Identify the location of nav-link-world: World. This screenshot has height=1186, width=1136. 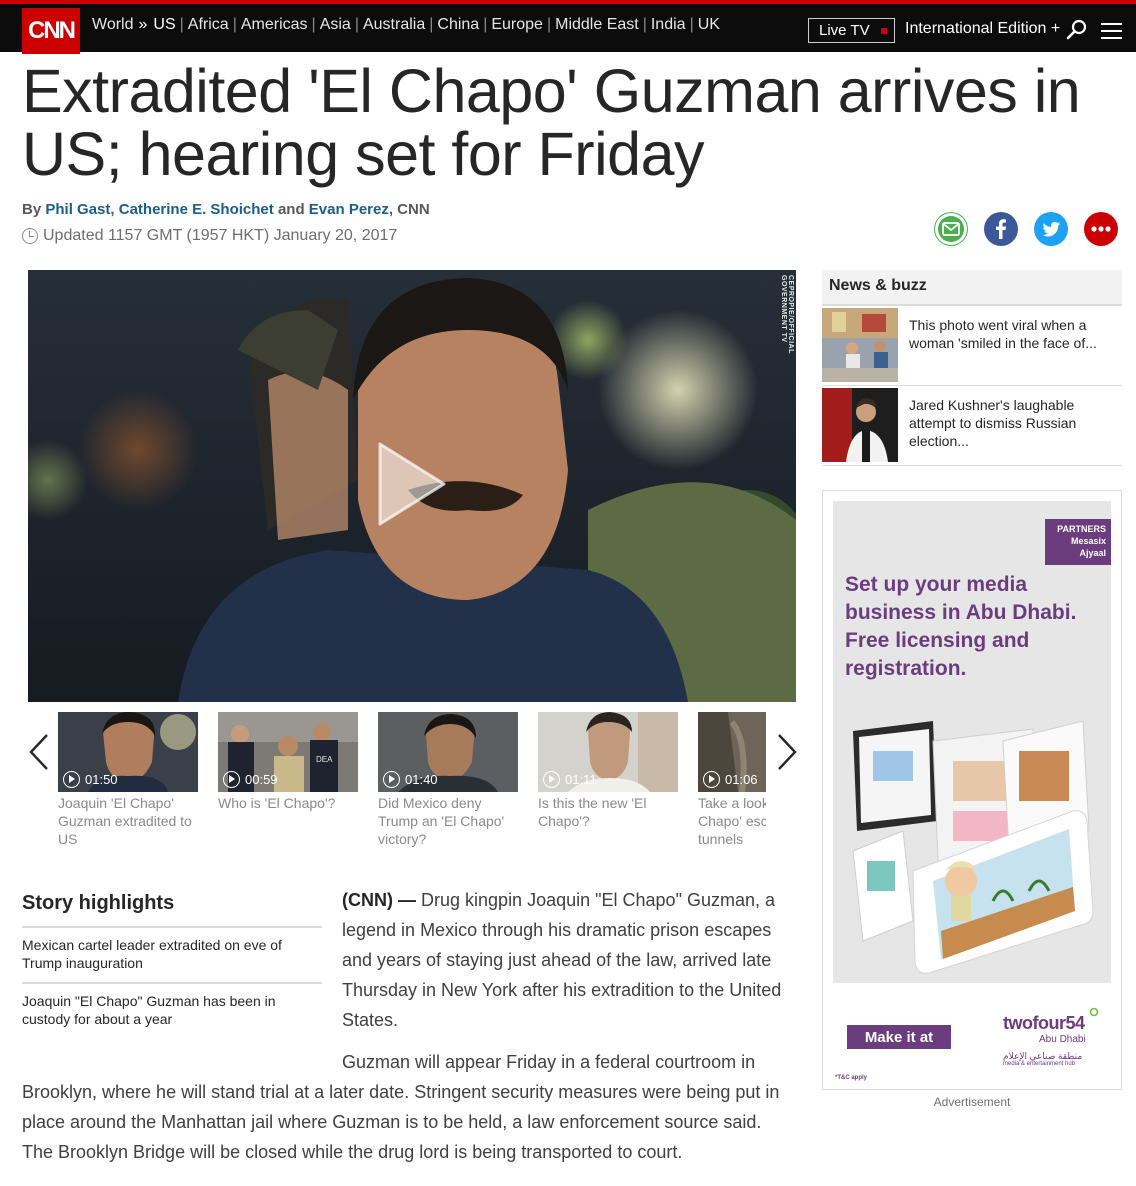
(113, 25).